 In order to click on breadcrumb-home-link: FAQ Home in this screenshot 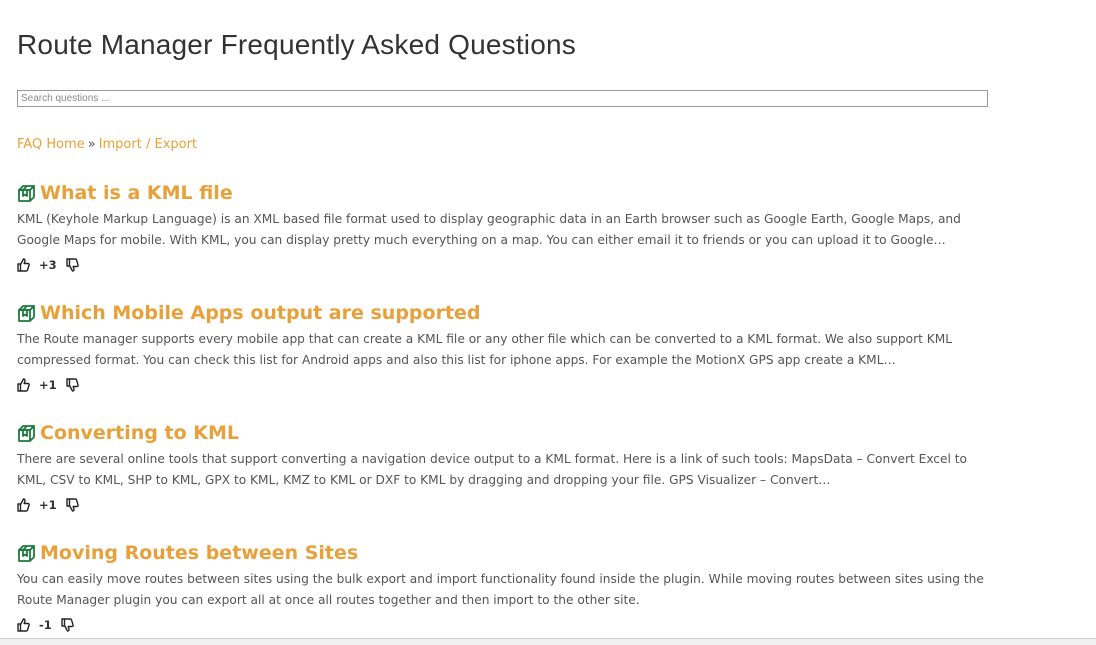, I will do `click(51, 144)`.